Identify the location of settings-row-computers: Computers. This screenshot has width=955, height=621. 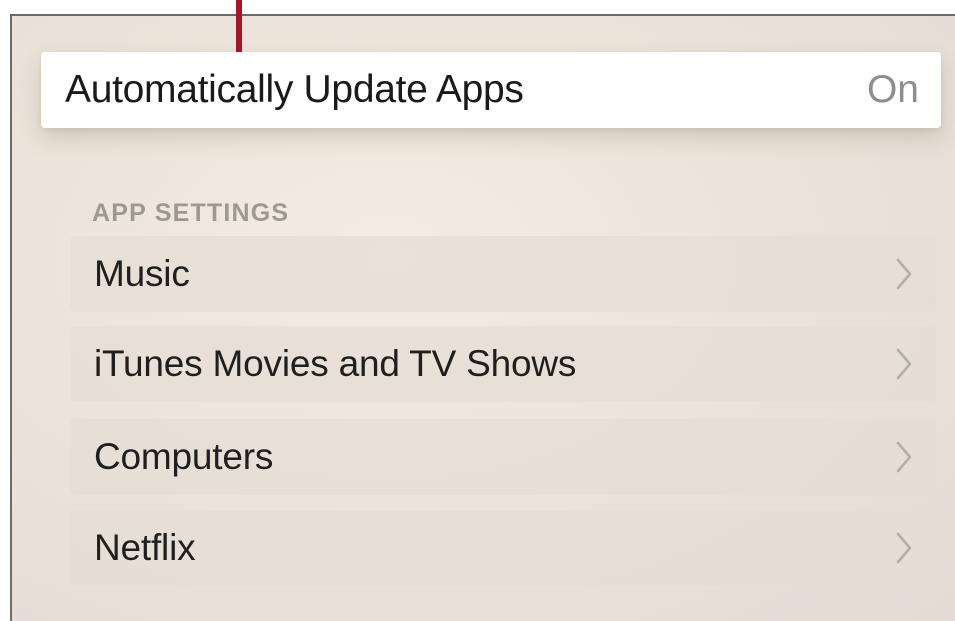
(503, 457).